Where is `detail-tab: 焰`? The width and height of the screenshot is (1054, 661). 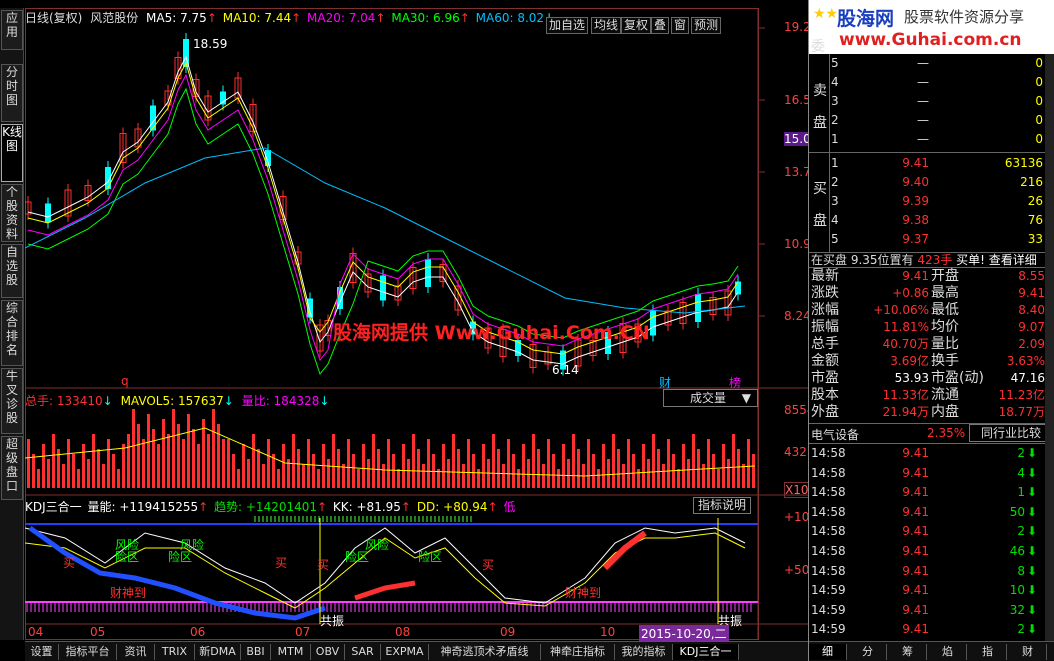
detail-tab: 焰 is located at coordinates (948, 652).